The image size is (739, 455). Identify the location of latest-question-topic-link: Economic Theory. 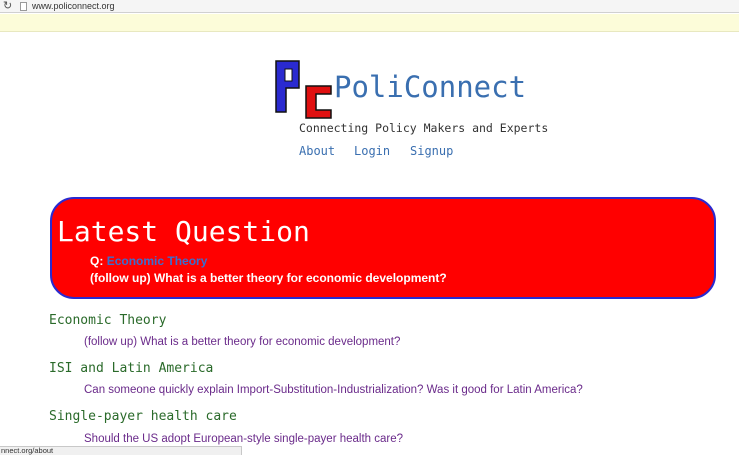
(157, 261).